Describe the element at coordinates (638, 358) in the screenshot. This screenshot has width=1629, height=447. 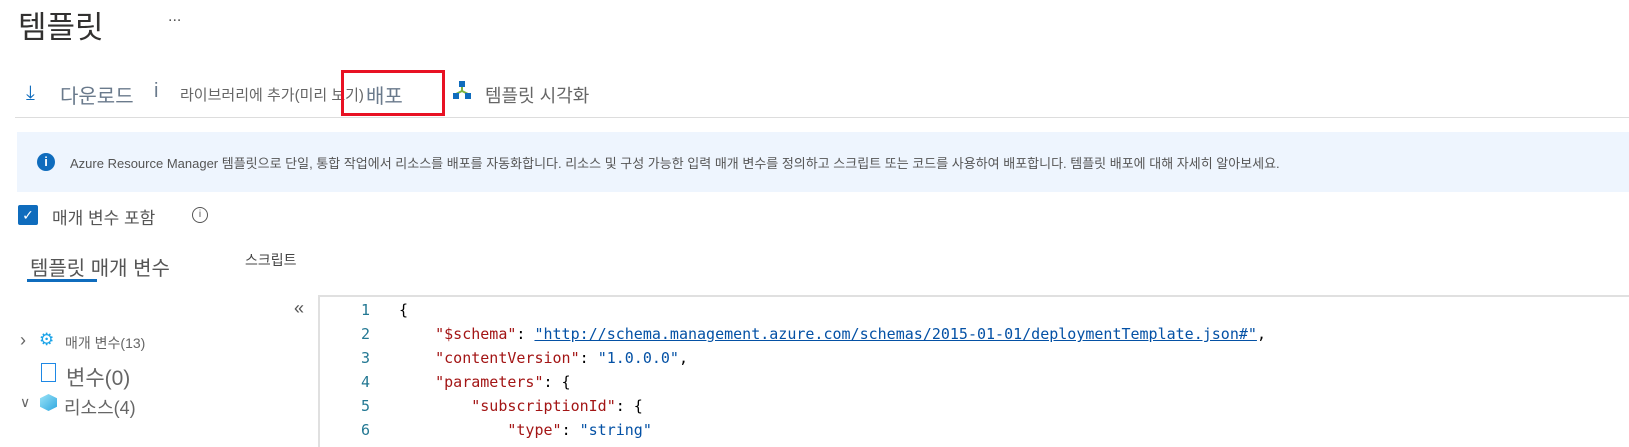
I see `json-value: "1.0.0.0"` at that location.